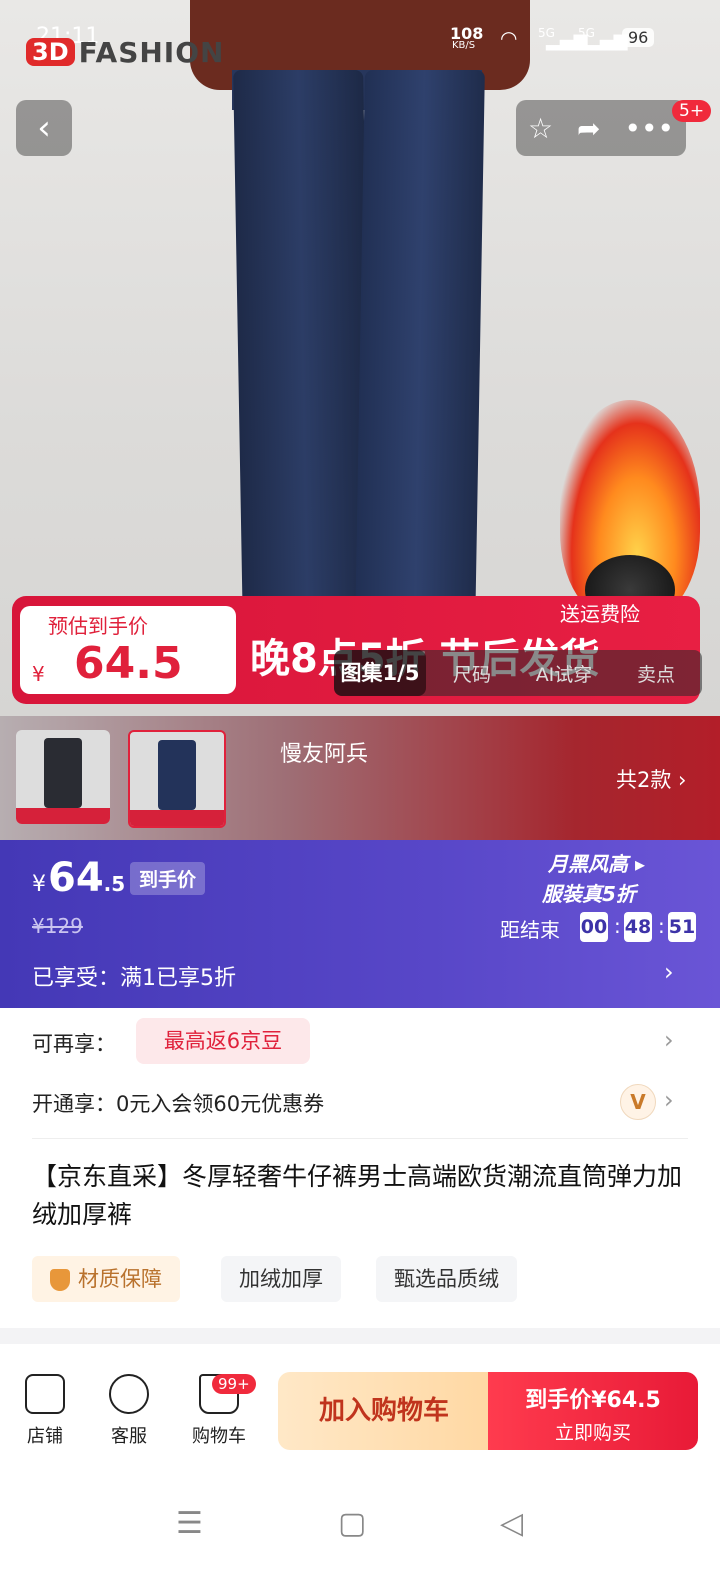 The image size is (720, 1584). What do you see at coordinates (638, 927) in the screenshot?
I see `countdown-minutes: 48` at bounding box center [638, 927].